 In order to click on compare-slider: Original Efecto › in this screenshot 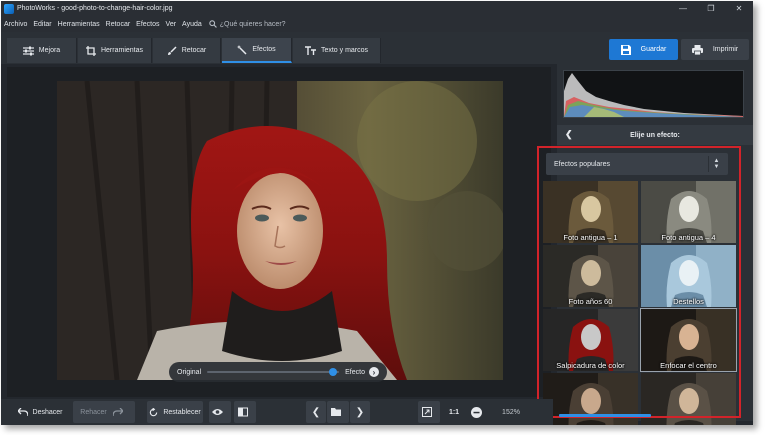, I will do `click(278, 372)`.